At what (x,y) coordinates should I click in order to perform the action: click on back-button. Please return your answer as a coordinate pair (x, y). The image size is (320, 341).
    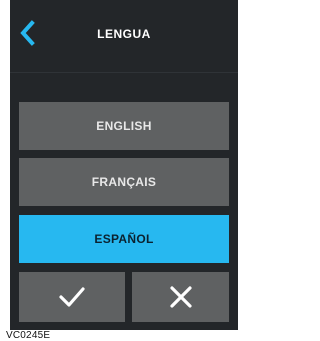
    Looking at the image, I should click on (29, 33).